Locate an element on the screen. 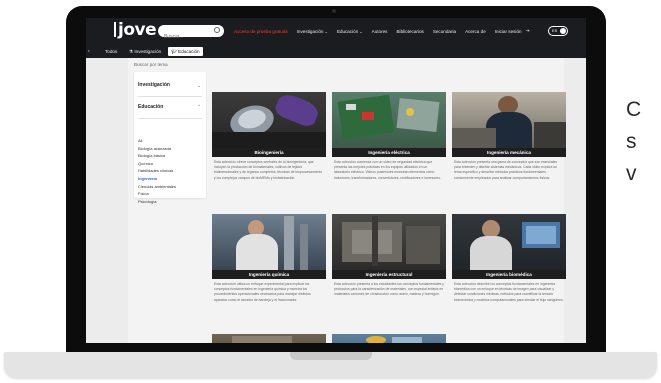 The image size is (661, 383). side-text-line-2: s is located at coordinates (631, 141).